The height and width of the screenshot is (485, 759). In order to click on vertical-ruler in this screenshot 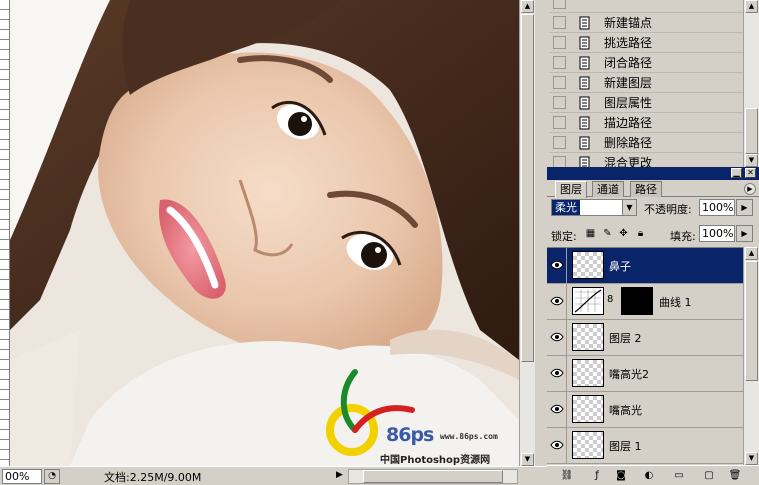, I will do `click(5, 233)`.